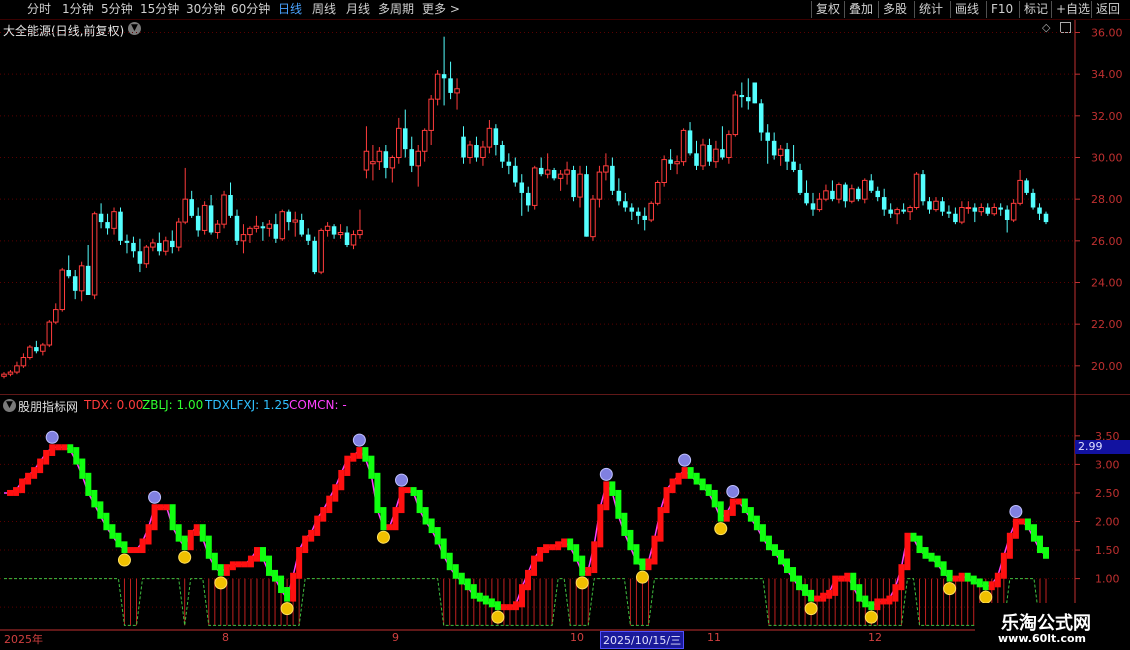 The height and width of the screenshot is (650, 1130). What do you see at coordinates (9, 405) in the screenshot?
I see `chevron-down-icon: ▼` at bounding box center [9, 405].